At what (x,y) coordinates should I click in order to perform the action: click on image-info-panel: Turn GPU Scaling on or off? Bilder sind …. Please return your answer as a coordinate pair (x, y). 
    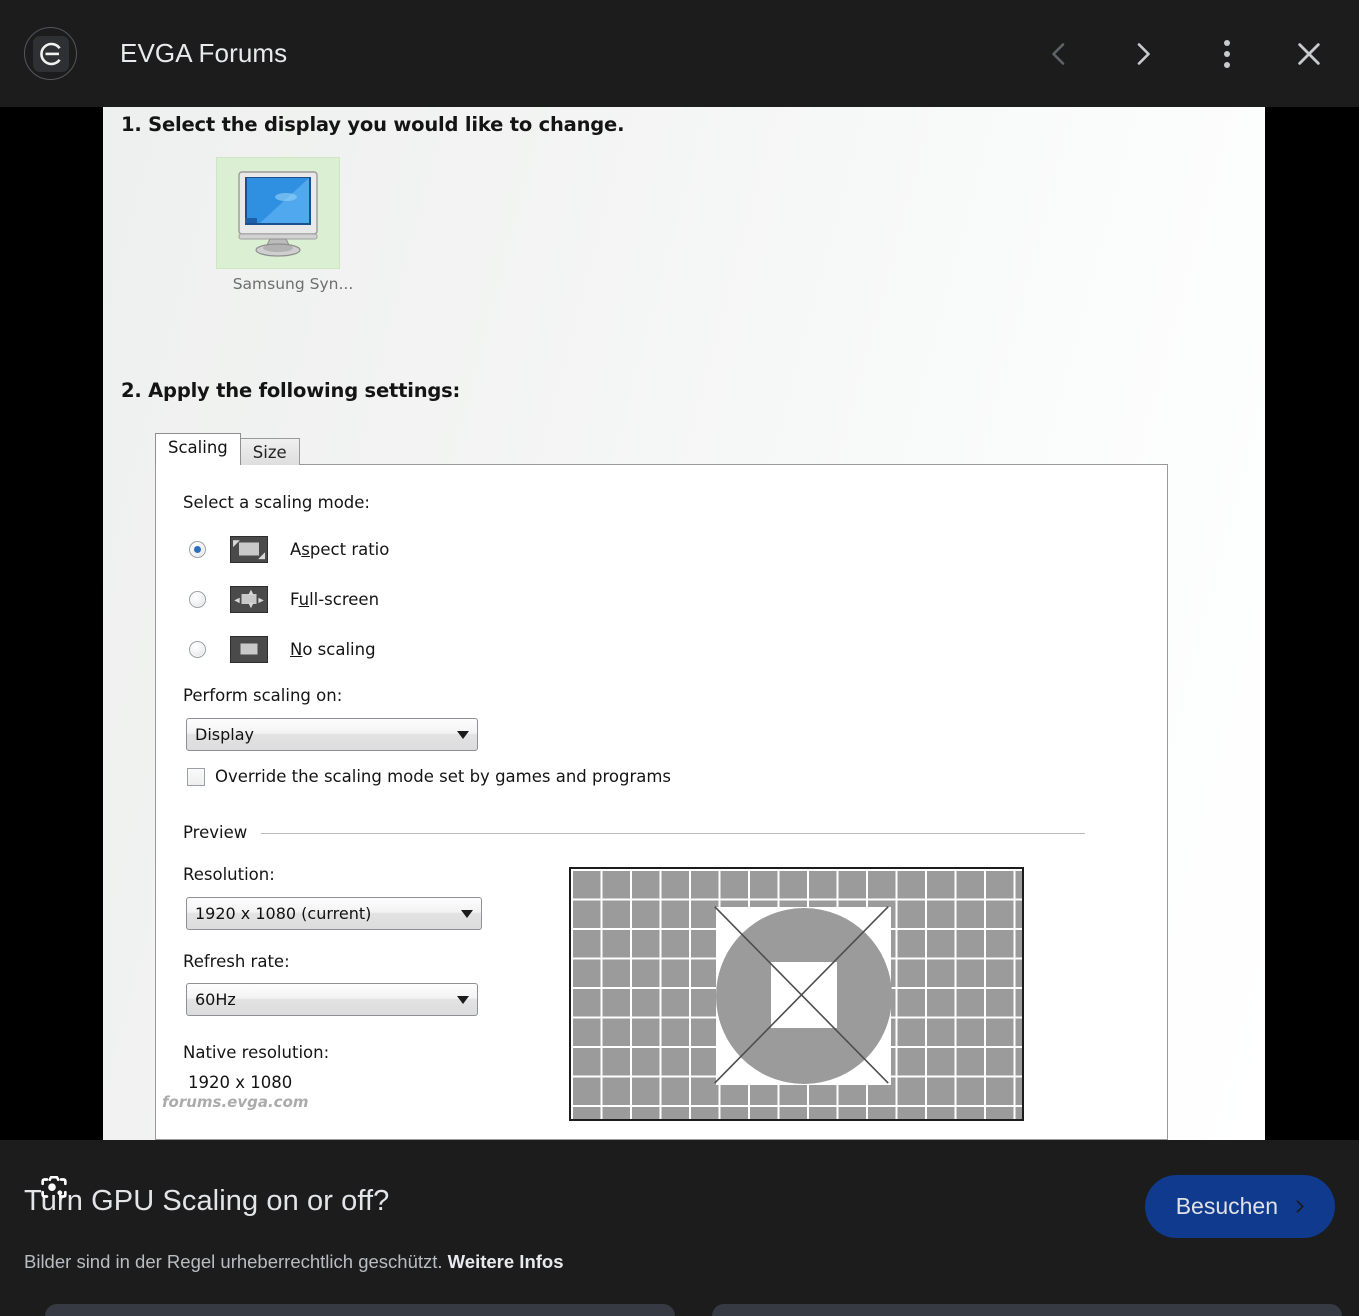
    Looking at the image, I should click on (679, 1228).